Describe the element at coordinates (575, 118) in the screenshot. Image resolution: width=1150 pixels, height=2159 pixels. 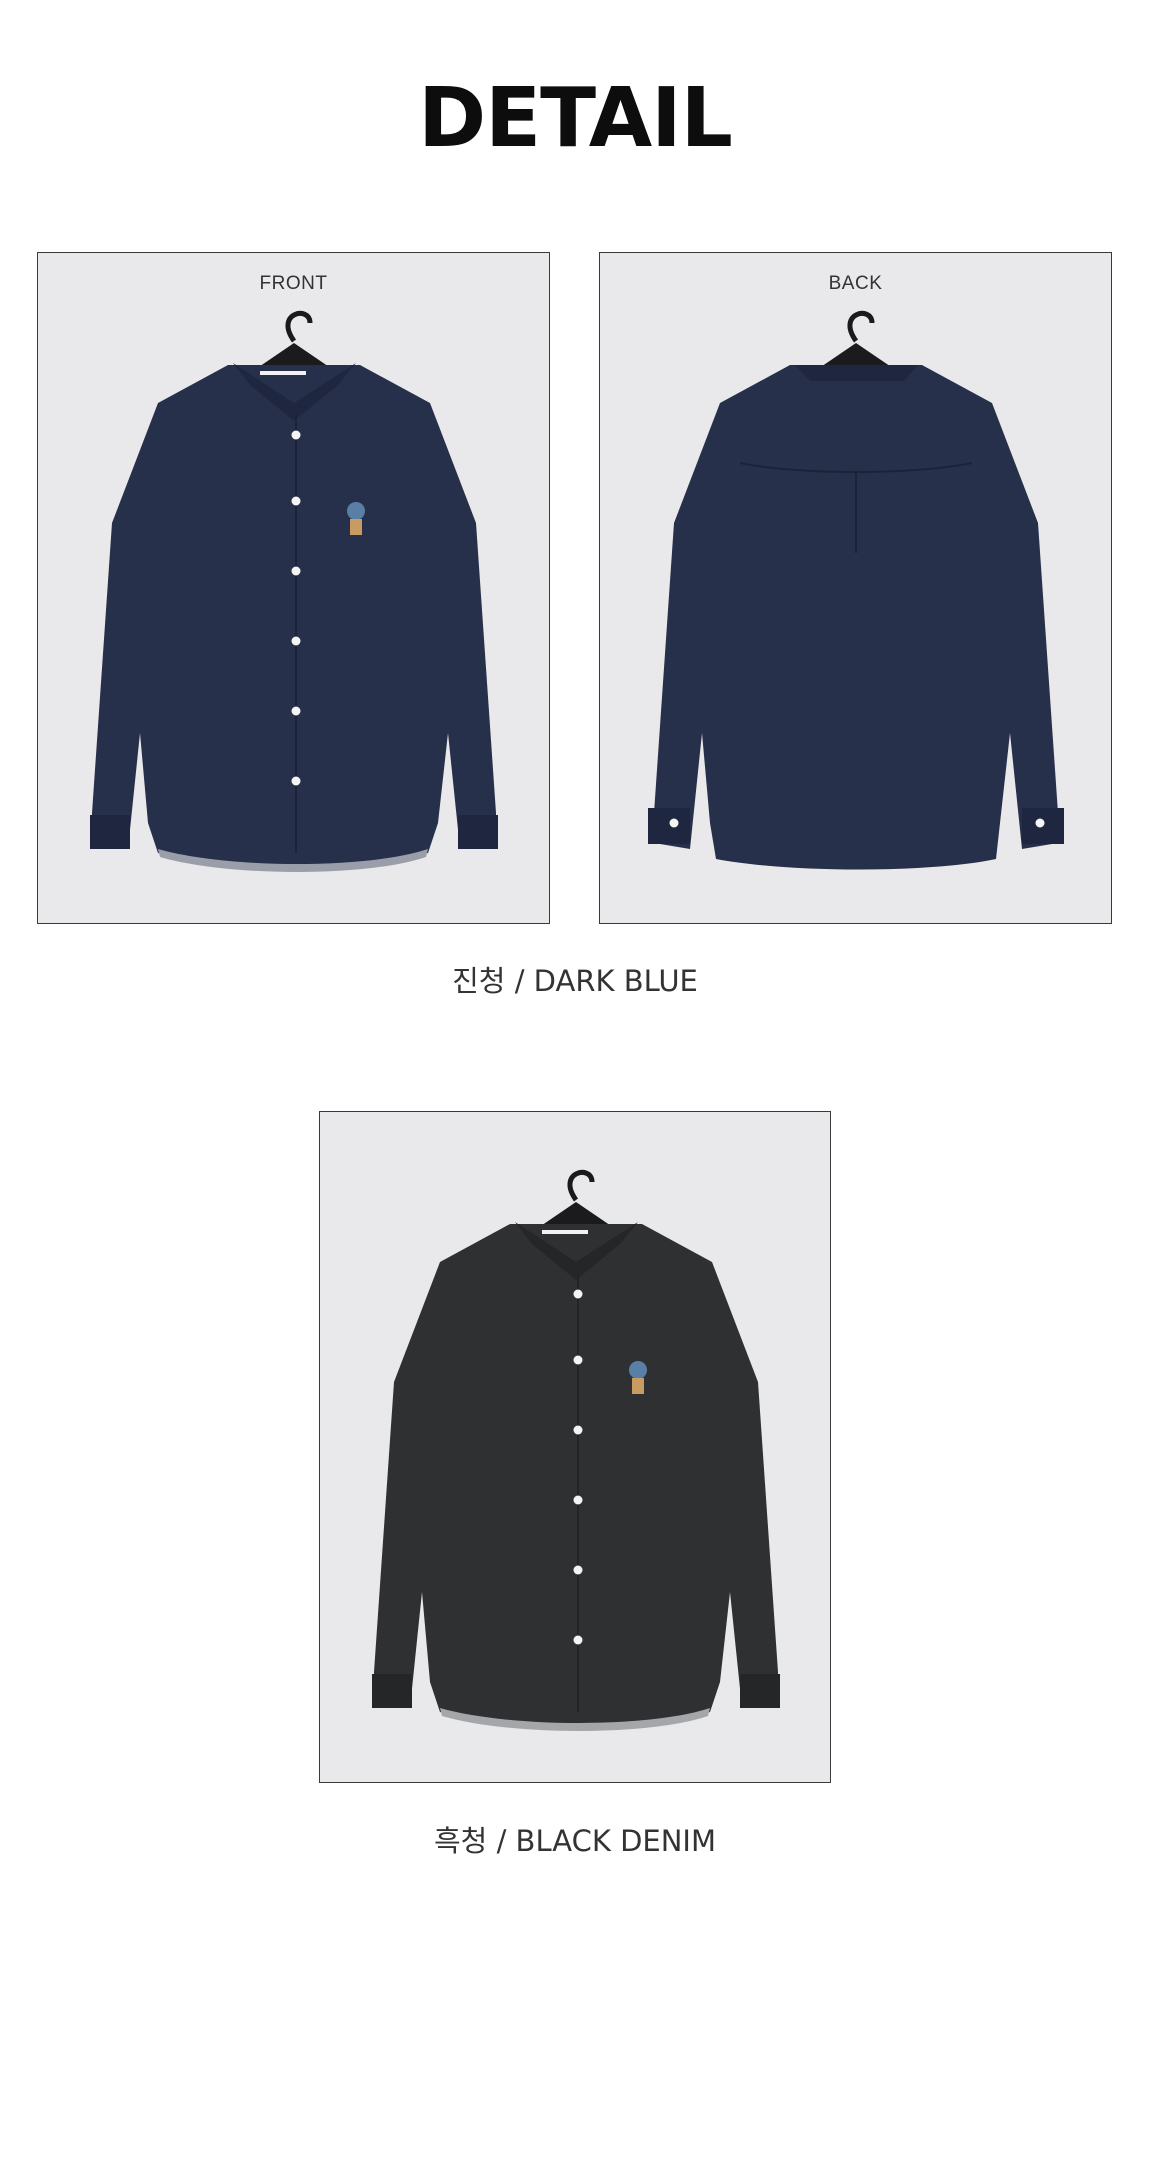
I see `page-title: DETAIL` at that location.